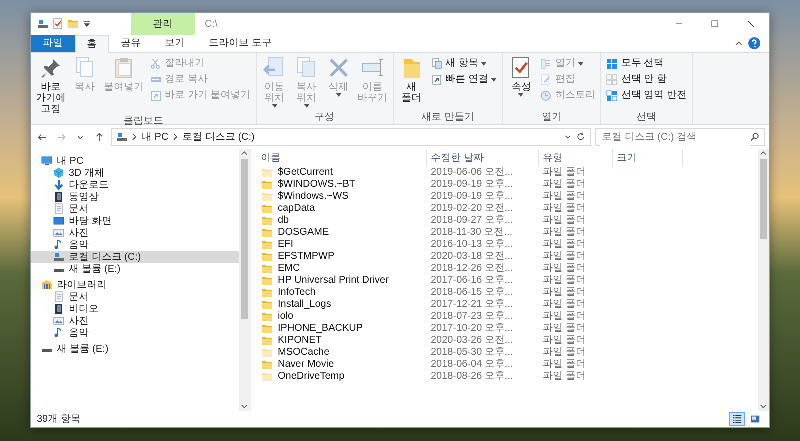 The image size is (800, 441). Describe the element at coordinates (342, 377) in the screenshot. I see `file-name: OneDriveTemp` at that location.